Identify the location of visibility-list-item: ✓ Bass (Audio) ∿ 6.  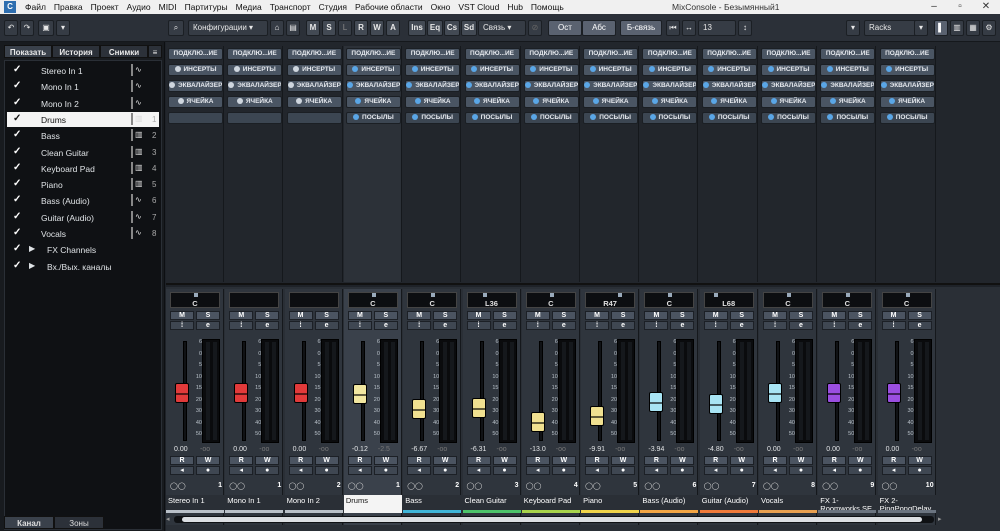
(83, 200).